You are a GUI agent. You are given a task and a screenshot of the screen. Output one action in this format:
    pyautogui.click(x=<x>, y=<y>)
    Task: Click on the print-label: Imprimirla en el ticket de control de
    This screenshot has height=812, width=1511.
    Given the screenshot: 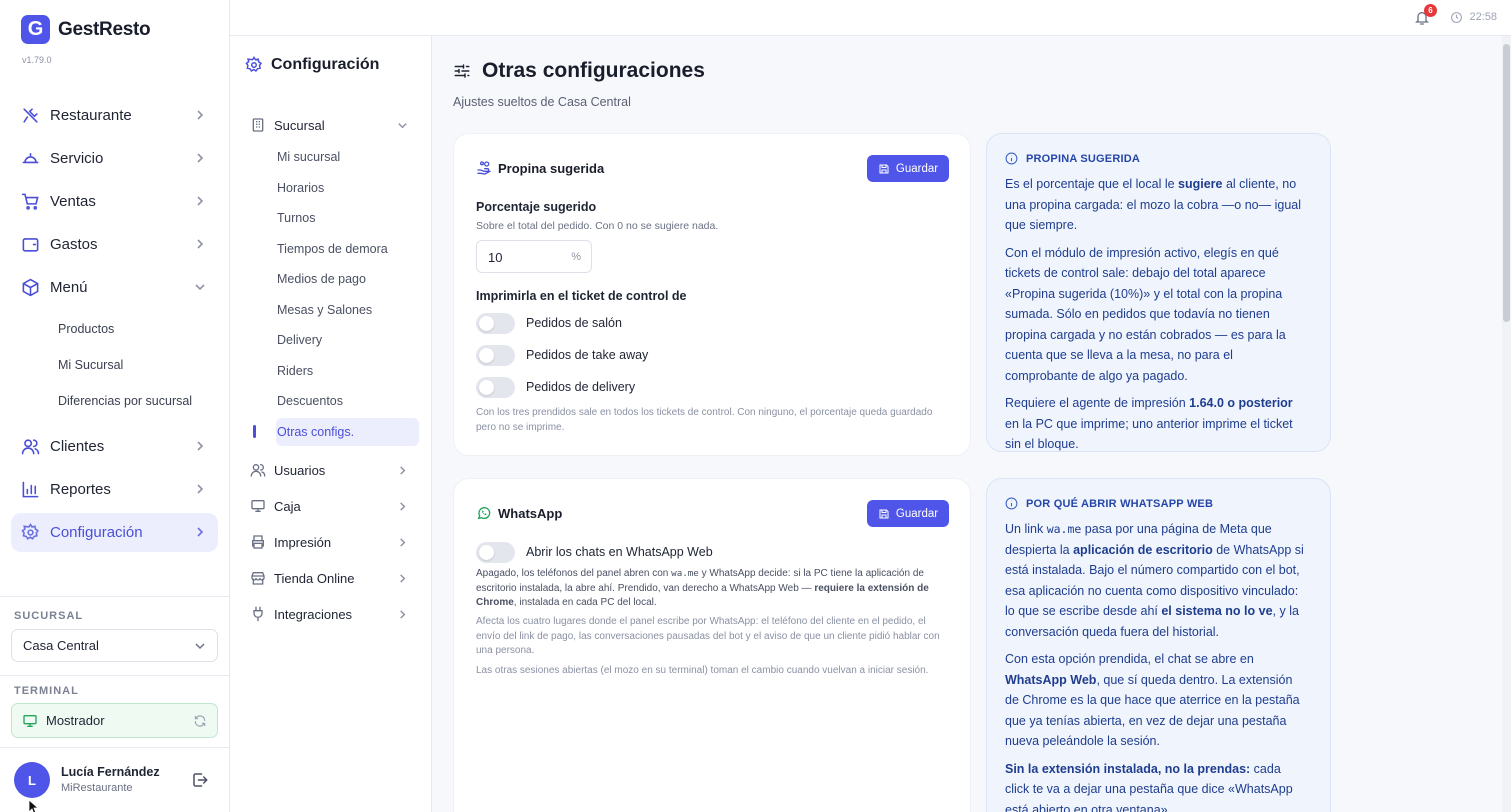 What is the action you would take?
    pyautogui.click(x=581, y=296)
    